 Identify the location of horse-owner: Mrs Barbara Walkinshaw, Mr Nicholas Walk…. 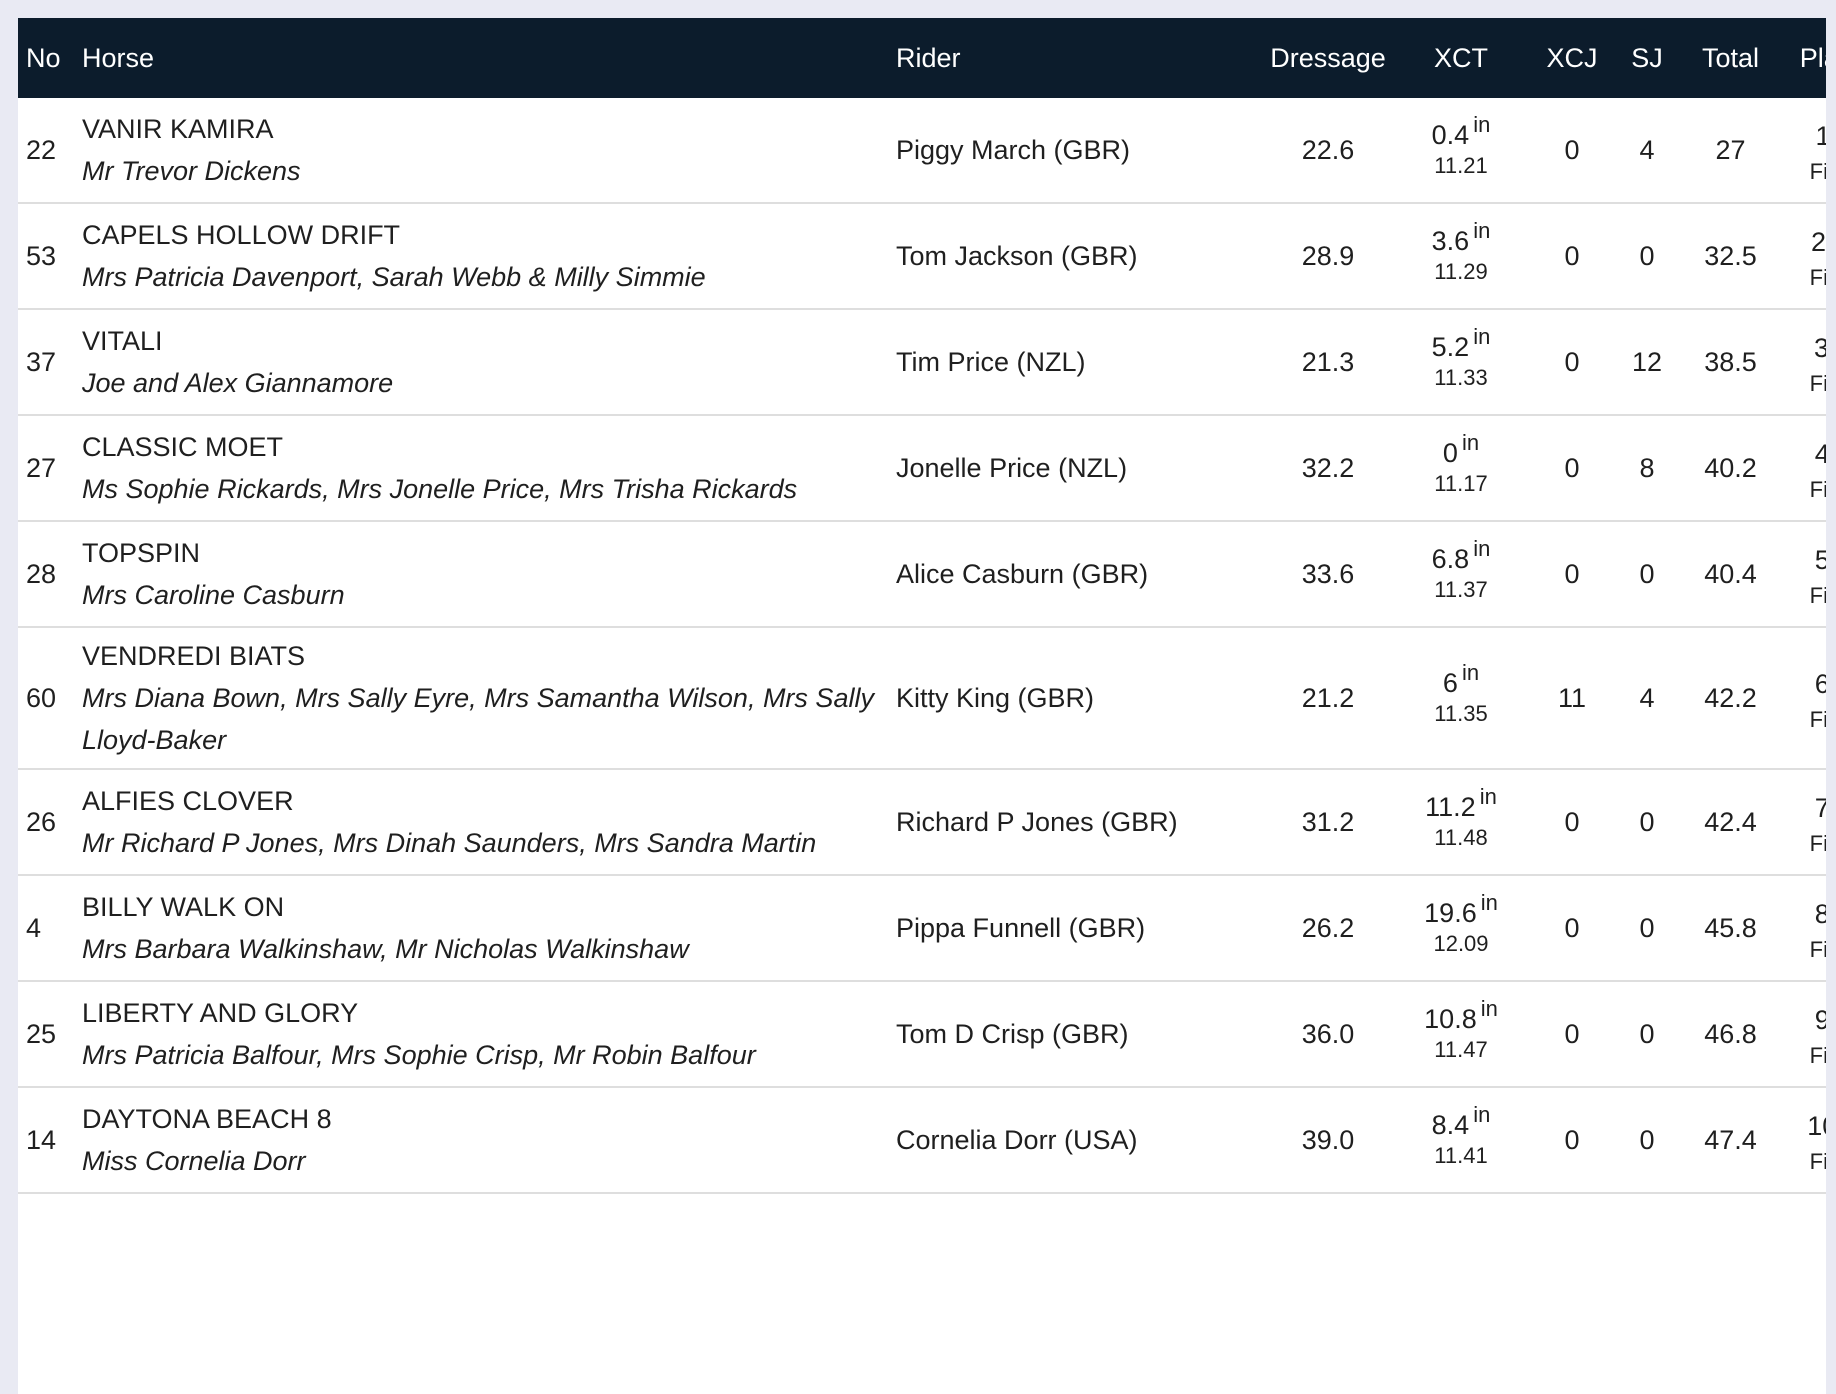
(385, 949).